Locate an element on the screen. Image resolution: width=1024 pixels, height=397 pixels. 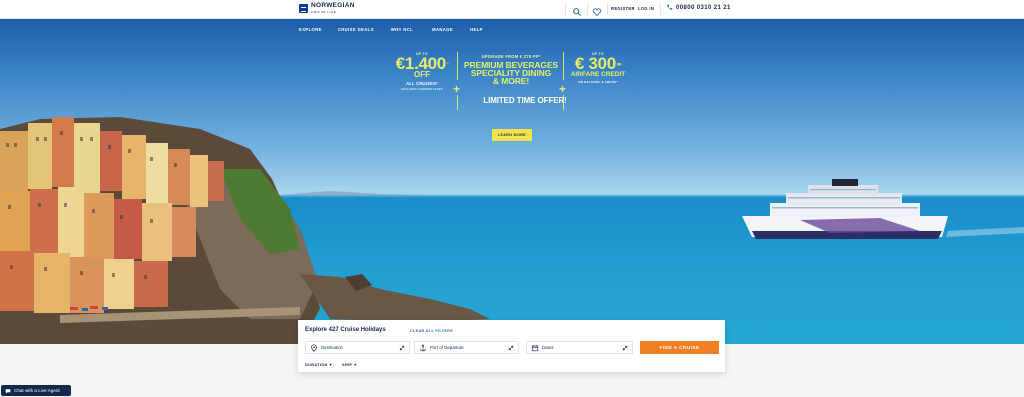
promo-line-2c: & MORE! is located at coordinates (511, 81).